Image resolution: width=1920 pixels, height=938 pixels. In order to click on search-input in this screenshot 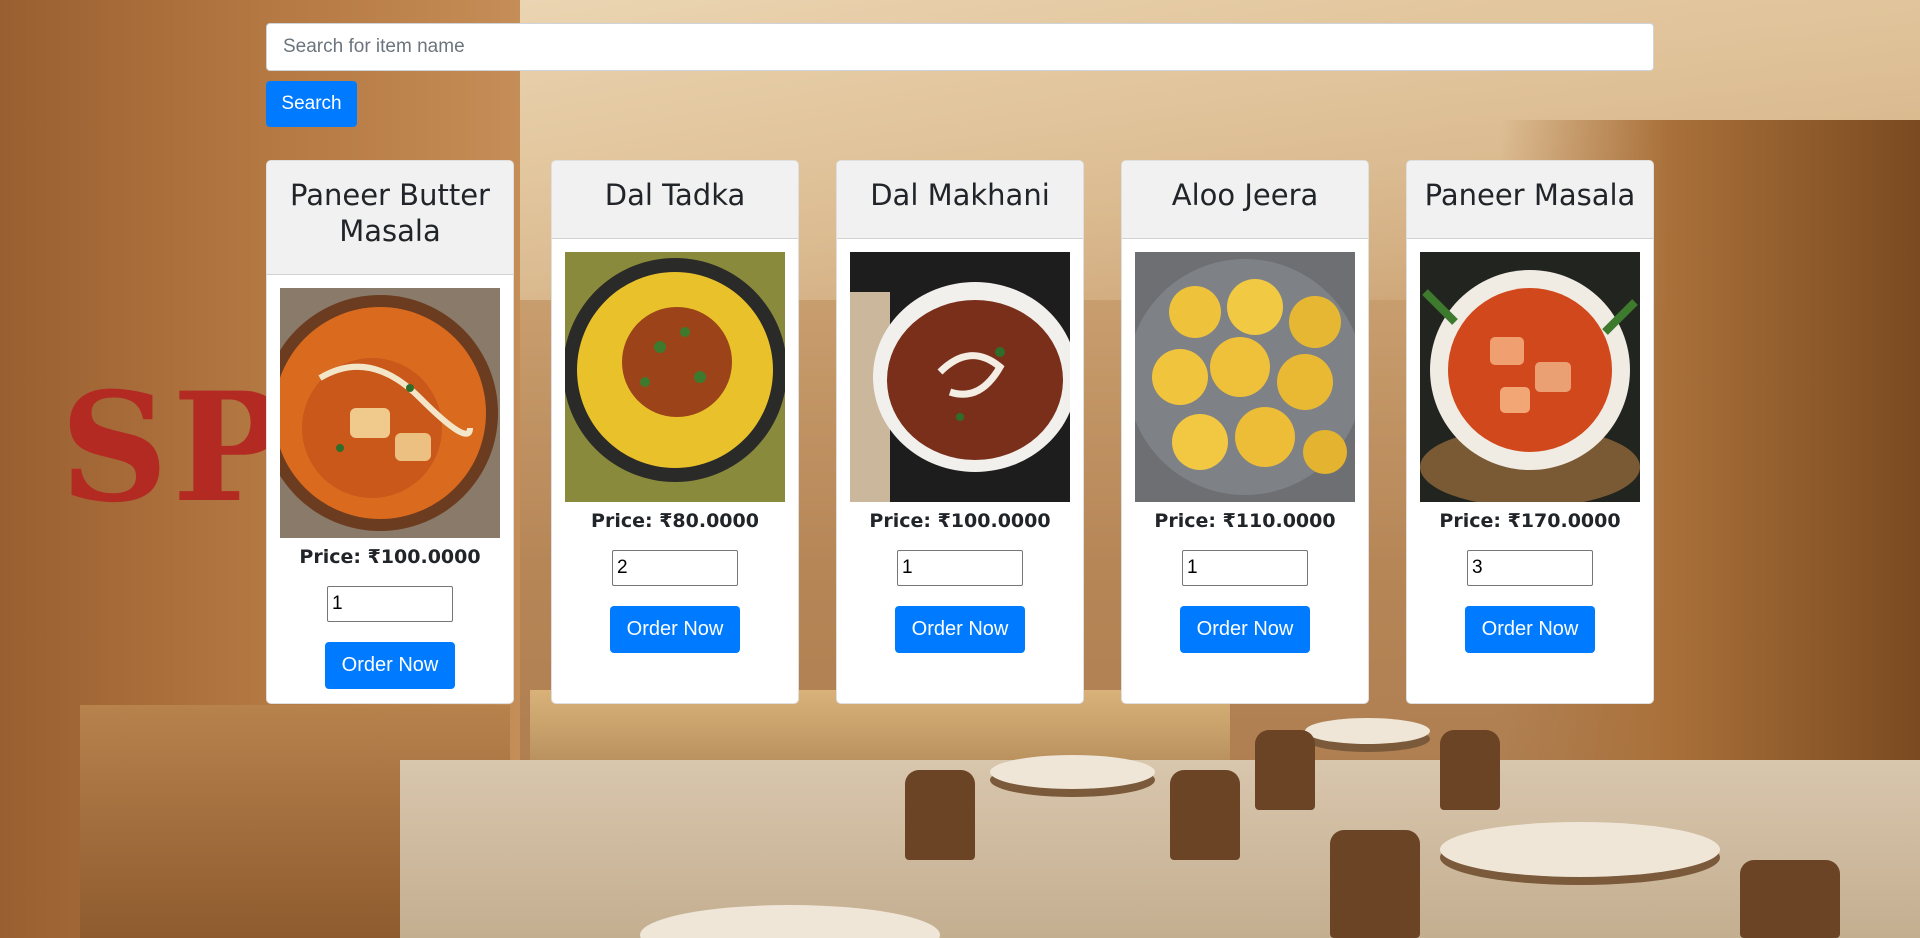, I will do `click(960, 47)`.